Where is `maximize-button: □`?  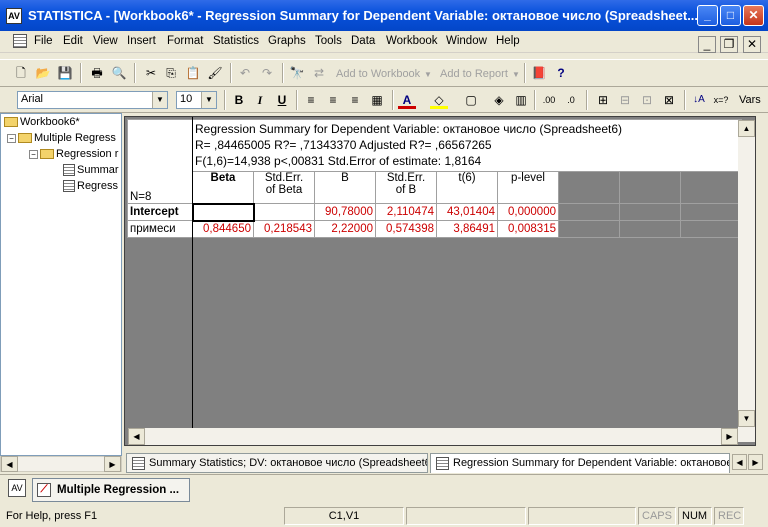
maximize-button: □ is located at coordinates (730, 15).